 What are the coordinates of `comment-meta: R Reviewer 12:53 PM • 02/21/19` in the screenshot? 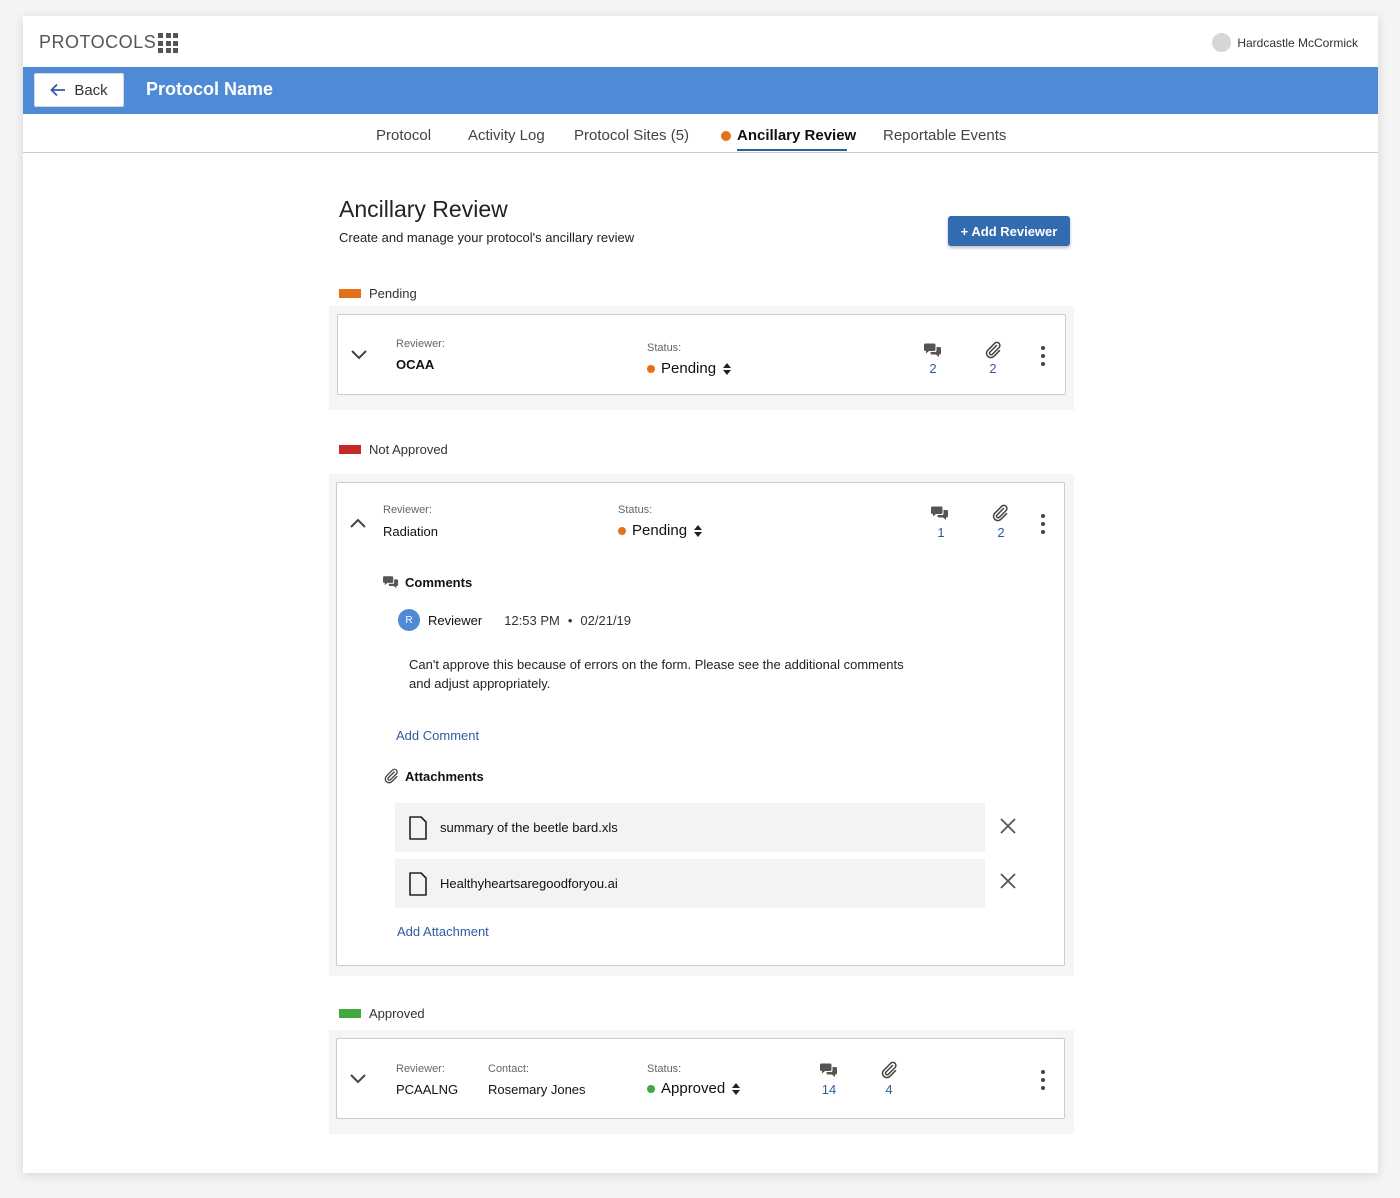 It's located at (514, 620).